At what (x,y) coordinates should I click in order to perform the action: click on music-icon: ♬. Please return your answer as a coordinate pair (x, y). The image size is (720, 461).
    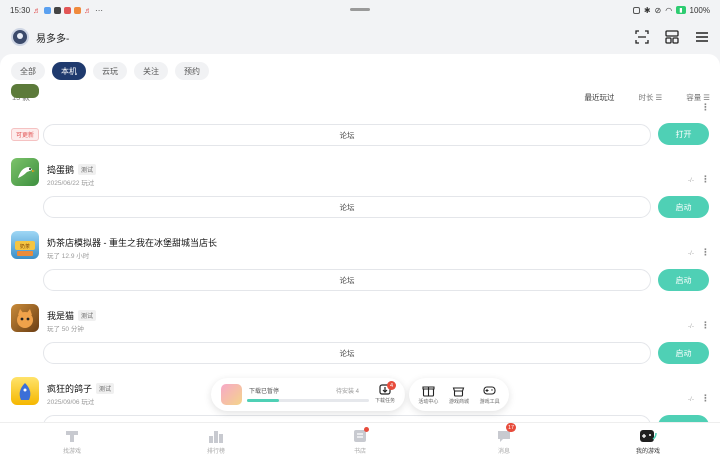
    Looking at the image, I should click on (88, 10).